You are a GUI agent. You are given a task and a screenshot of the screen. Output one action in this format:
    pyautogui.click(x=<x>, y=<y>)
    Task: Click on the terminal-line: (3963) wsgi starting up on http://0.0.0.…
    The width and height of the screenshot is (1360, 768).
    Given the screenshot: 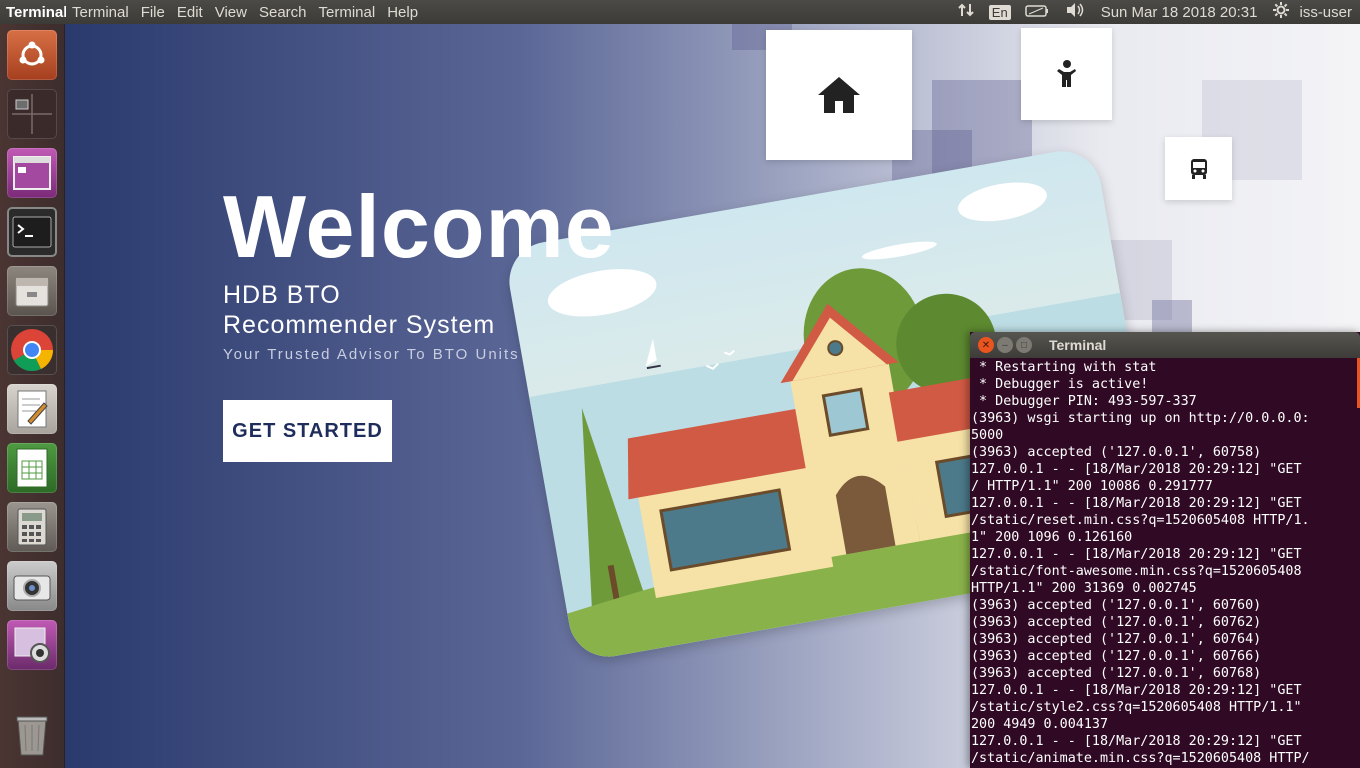 What is the action you would take?
    pyautogui.click(x=1140, y=418)
    